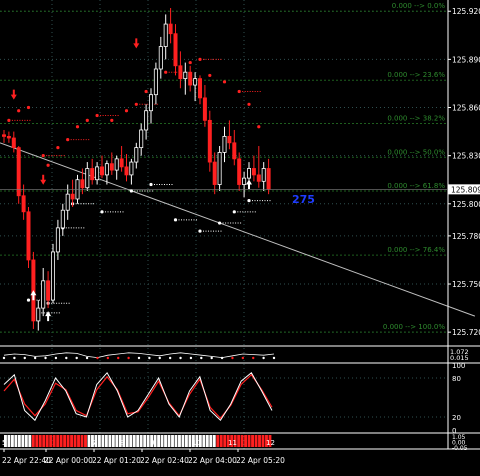  Describe the element at coordinates (303, 199) in the screenshot. I see `bar-timer-readout: 275` at that location.